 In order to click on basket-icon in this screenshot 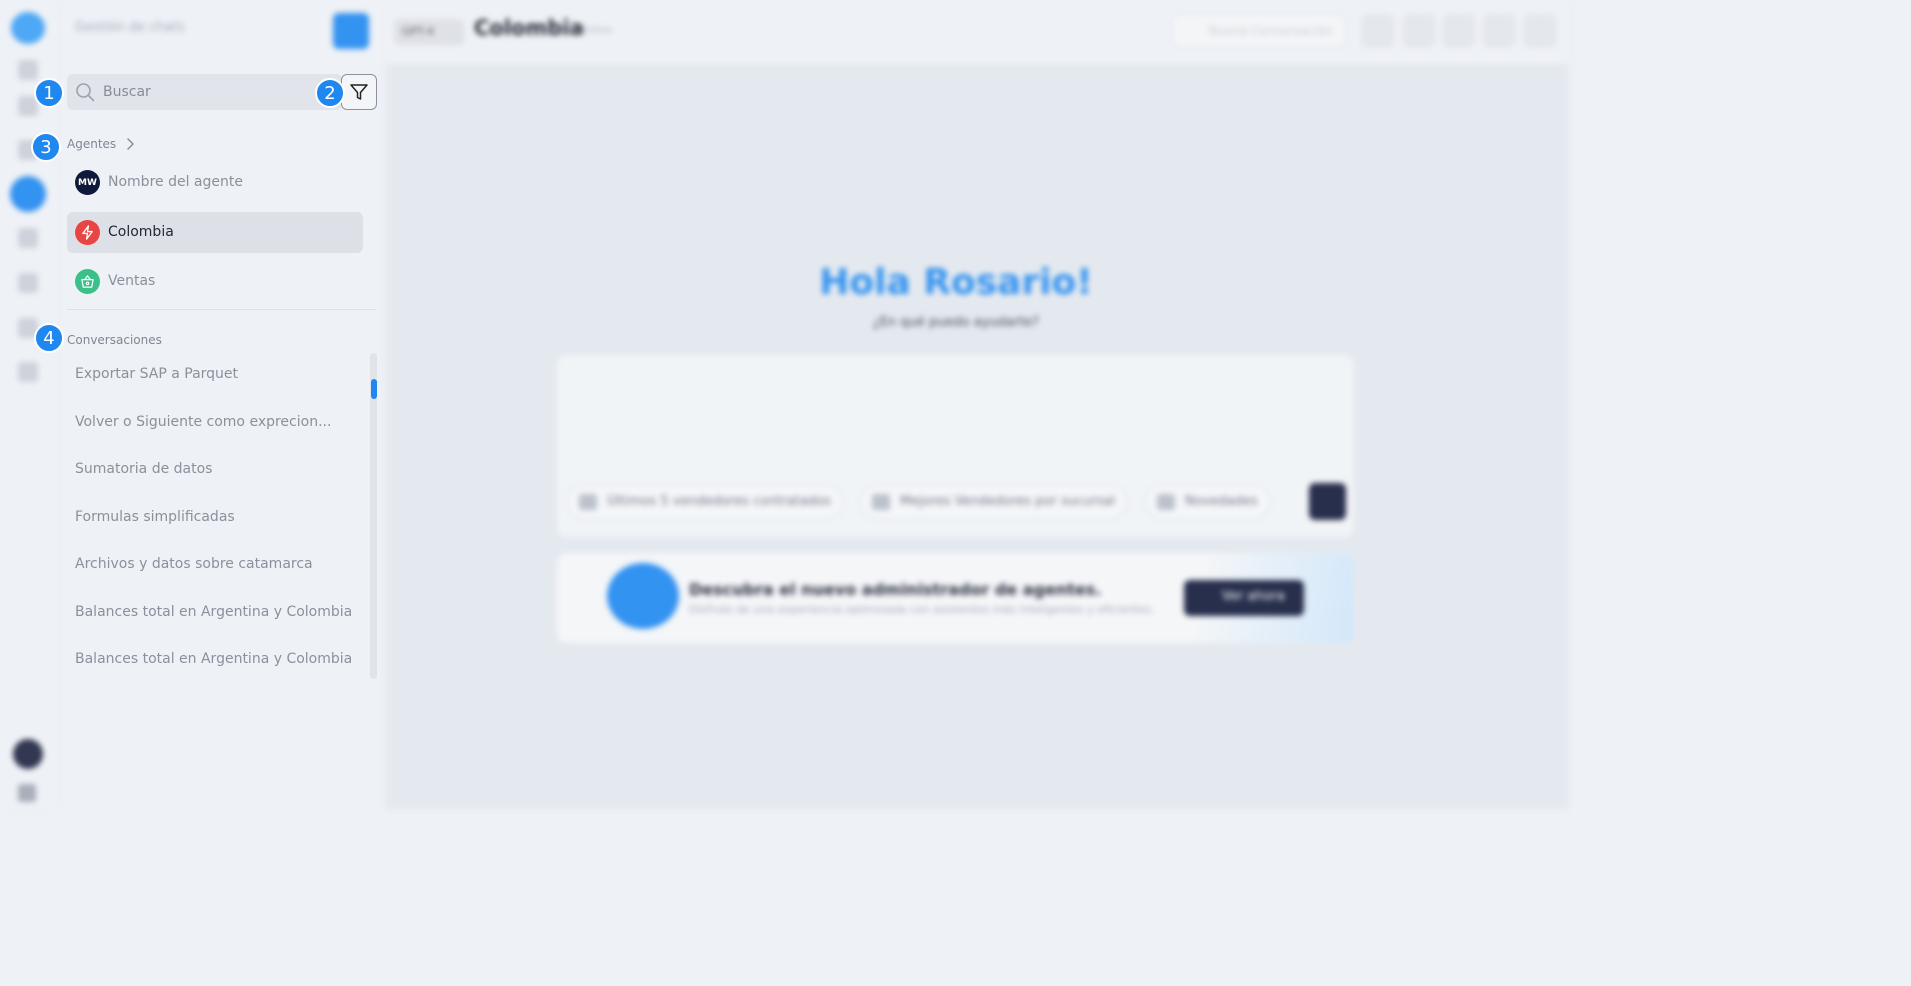, I will do `click(87, 281)`.